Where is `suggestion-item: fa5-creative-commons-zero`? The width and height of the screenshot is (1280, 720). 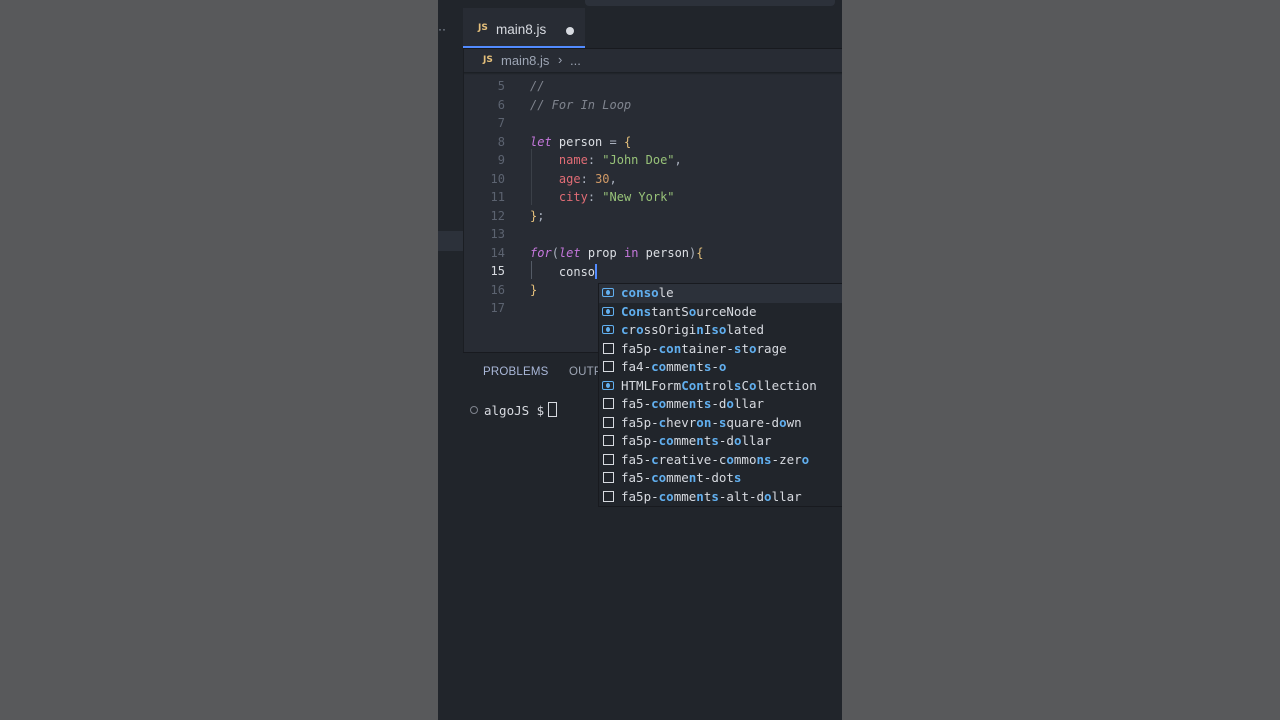
suggestion-item: fa5-creative-commons-zero is located at coordinates (720, 460).